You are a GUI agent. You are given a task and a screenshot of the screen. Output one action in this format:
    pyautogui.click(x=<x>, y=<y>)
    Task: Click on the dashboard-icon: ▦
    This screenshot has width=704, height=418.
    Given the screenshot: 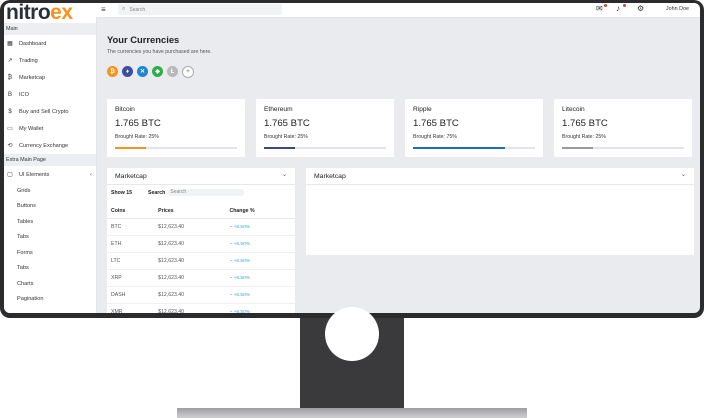 What is the action you would take?
    pyautogui.click(x=10, y=44)
    